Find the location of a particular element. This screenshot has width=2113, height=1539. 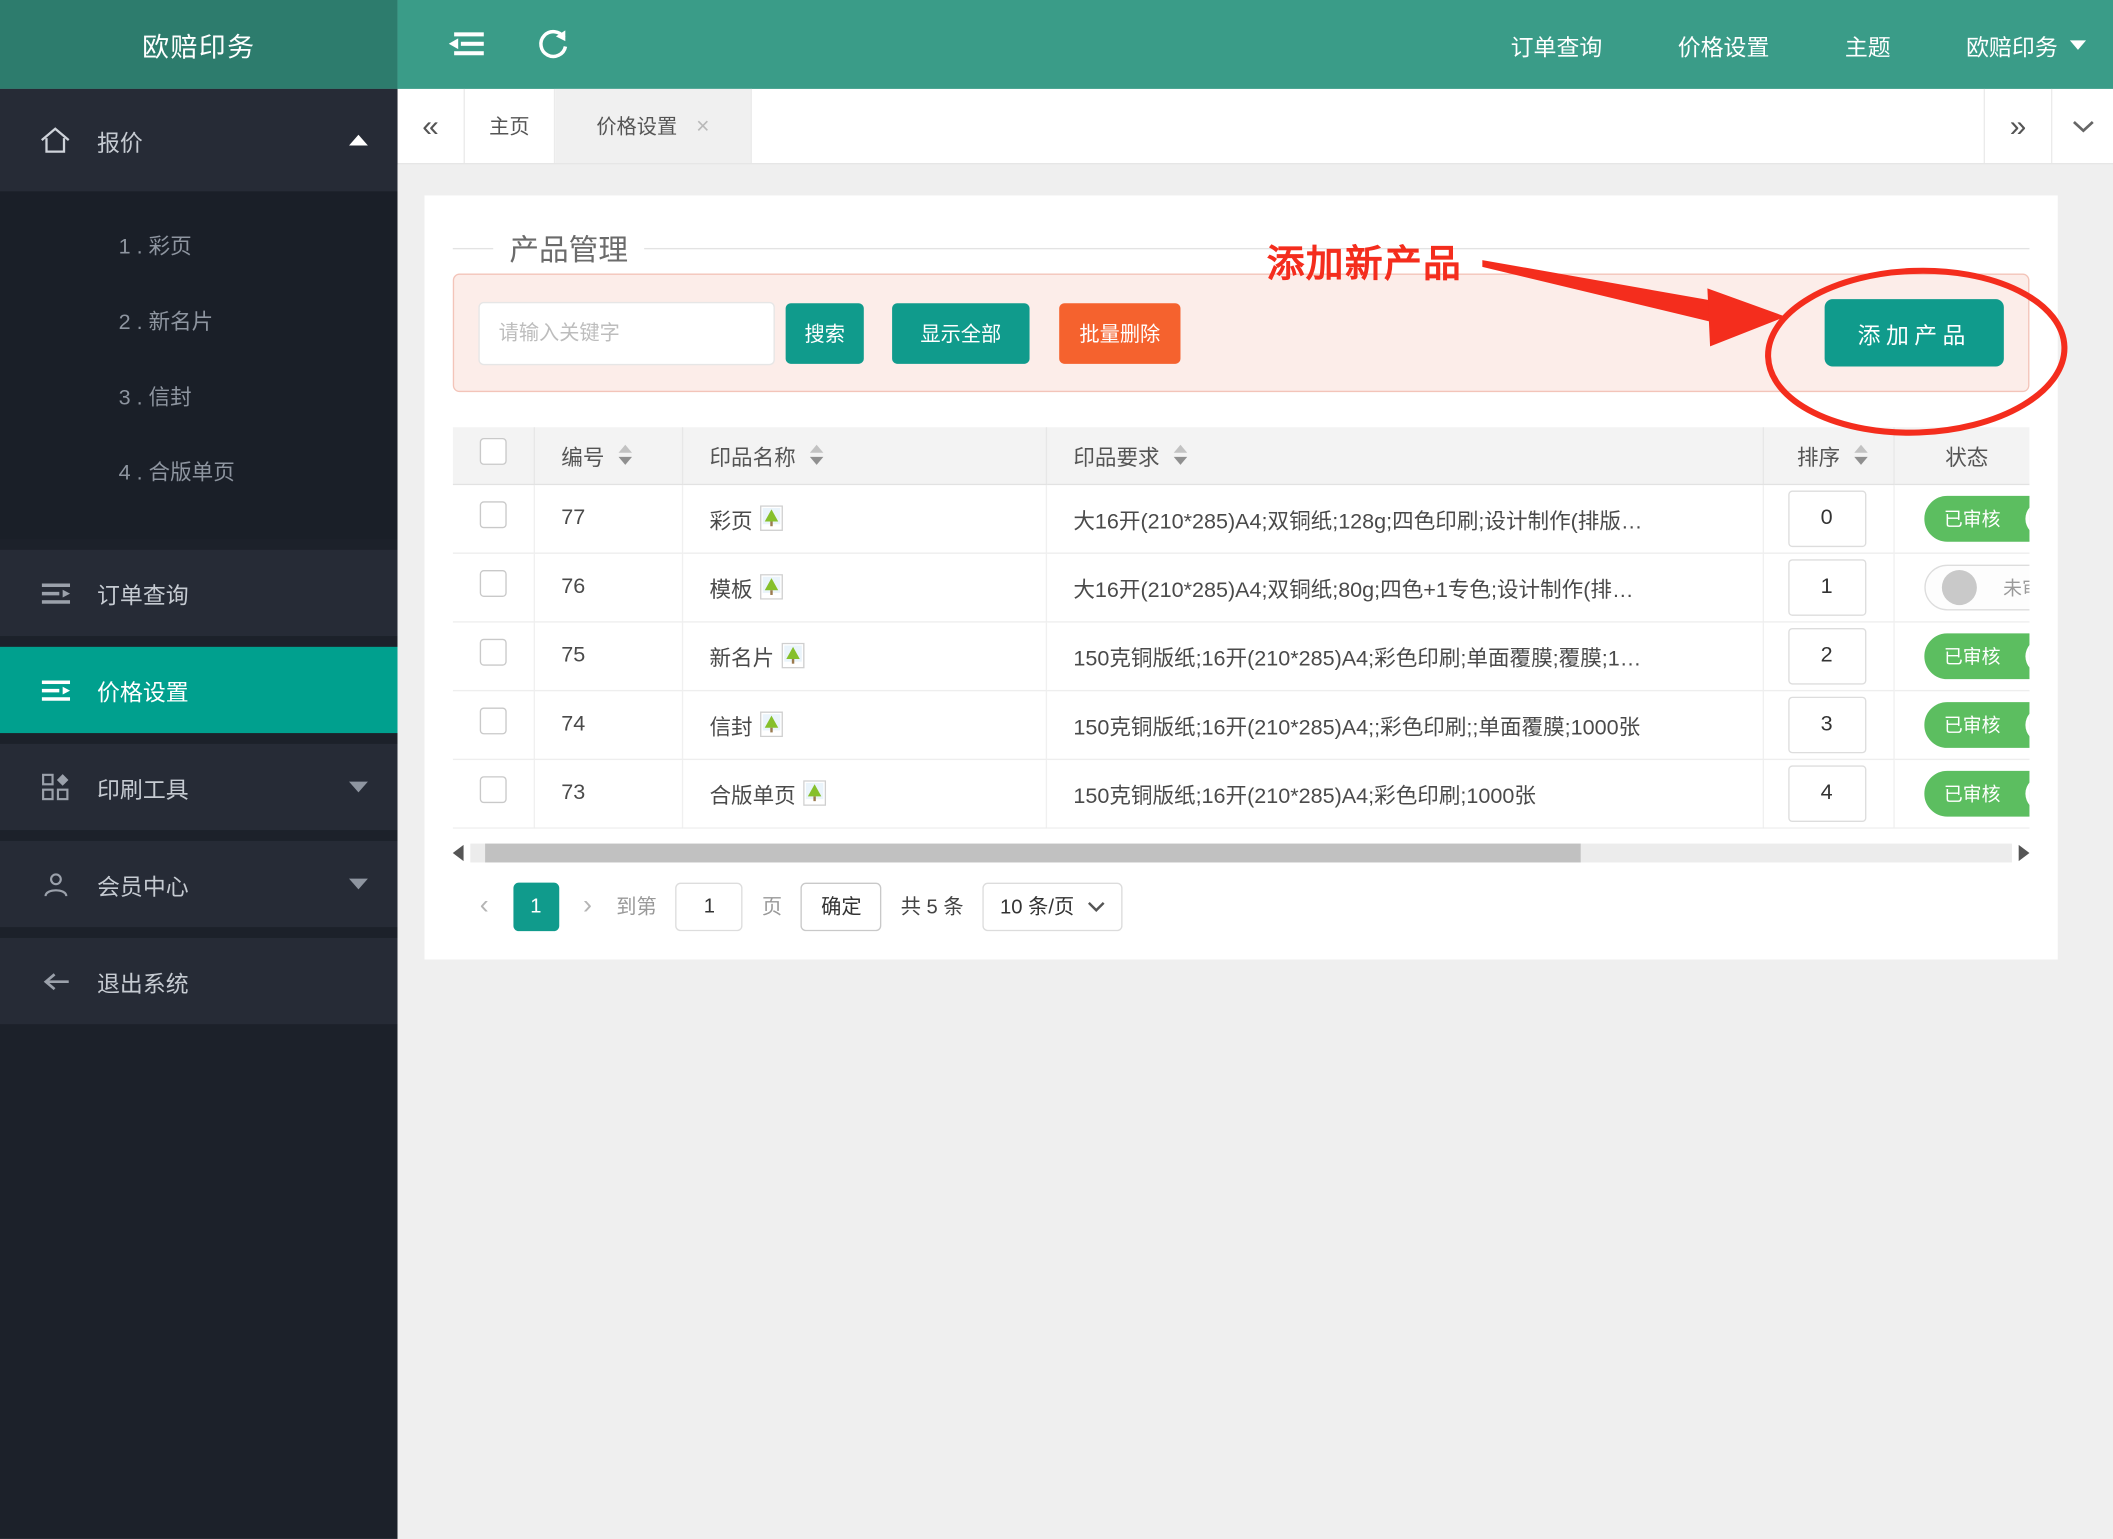

search-button: 搜索 is located at coordinates (824, 333).